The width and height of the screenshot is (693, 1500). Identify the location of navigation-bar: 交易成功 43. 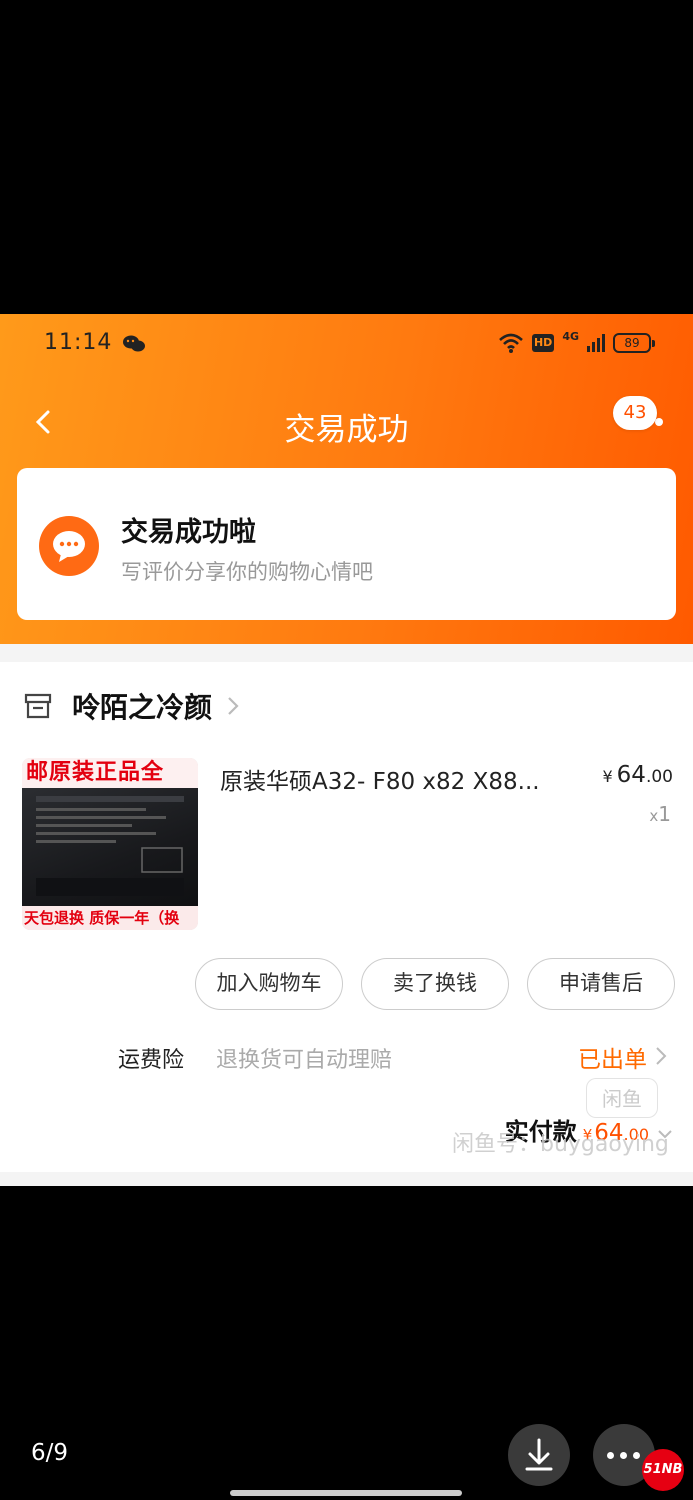
(346, 422).